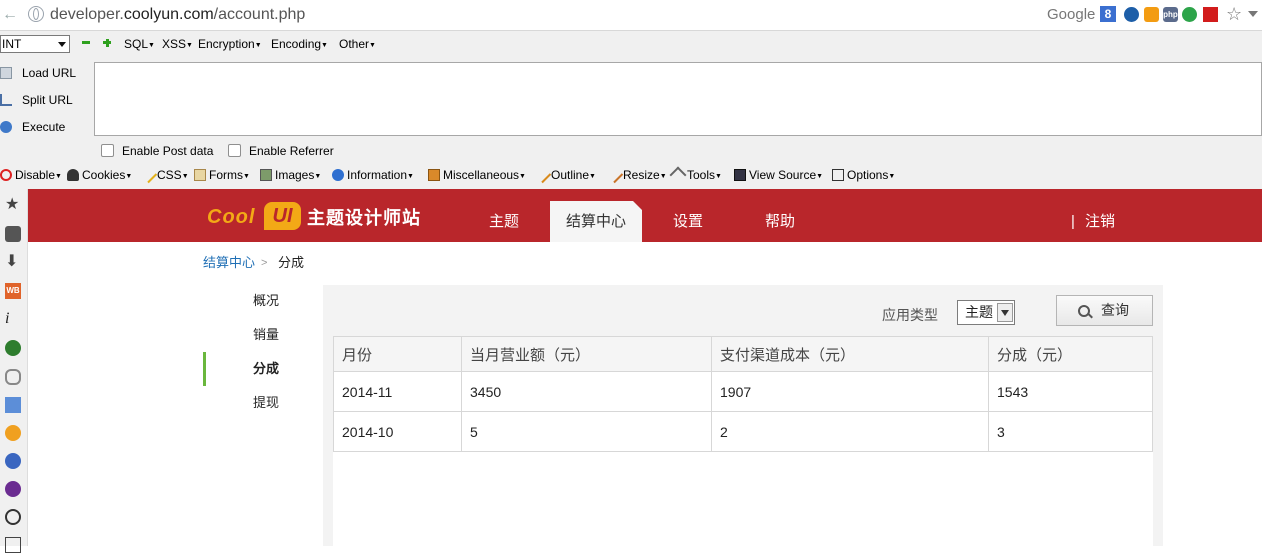 The width and height of the screenshot is (1262, 553). What do you see at coordinates (13, 291) in the screenshot?
I see `weibo-icon: WB` at bounding box center [13, 291].